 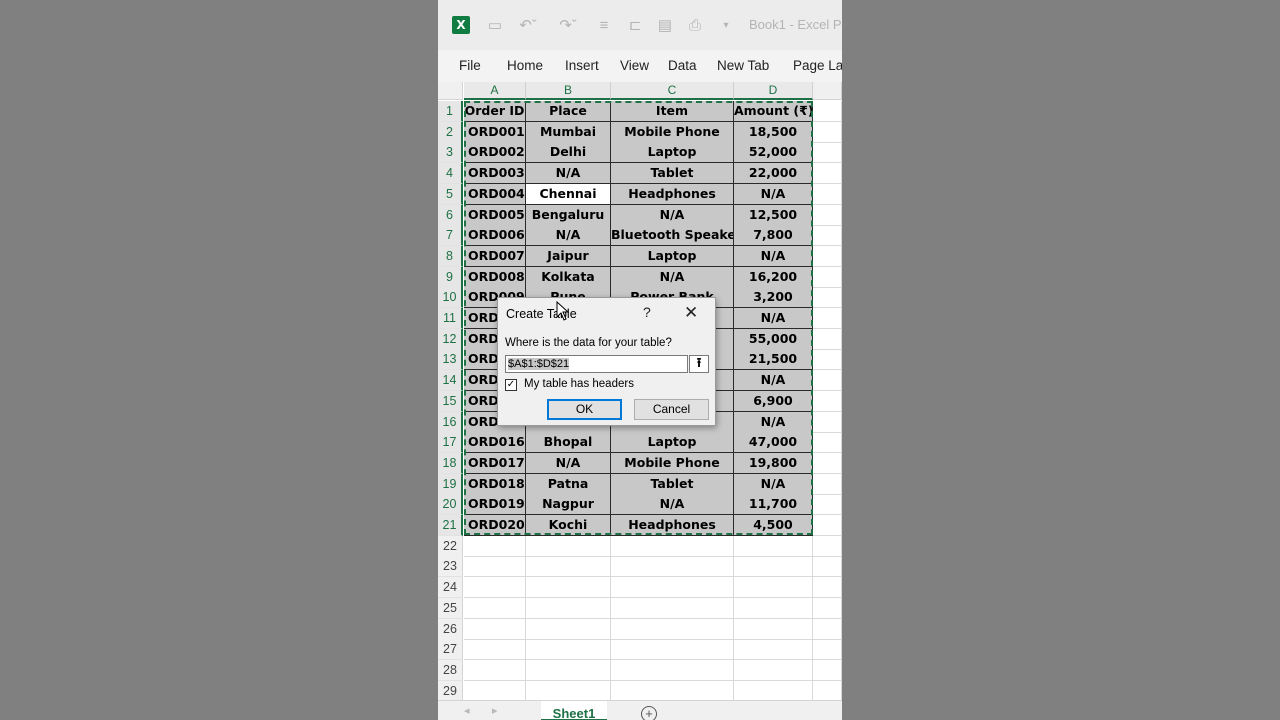 I want to click on open-icon: ⊏, so click(x=635, y=25).